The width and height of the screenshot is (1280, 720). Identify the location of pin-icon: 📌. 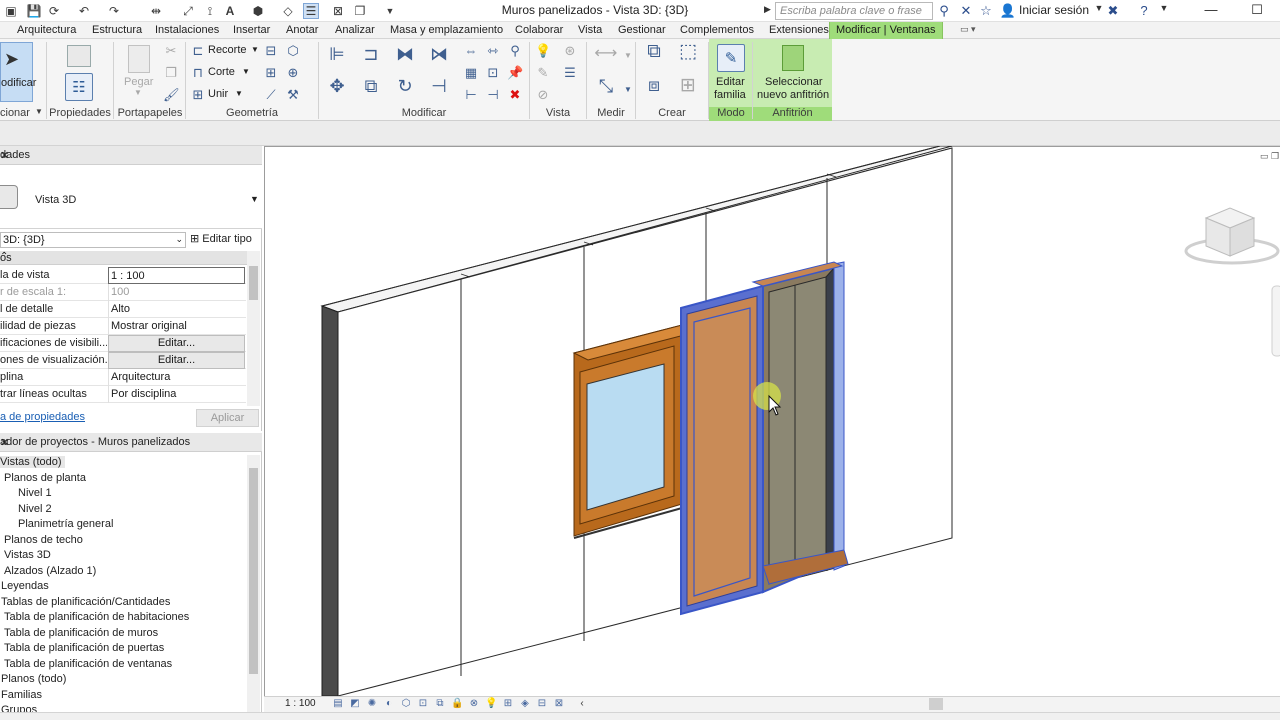
(515, 73).